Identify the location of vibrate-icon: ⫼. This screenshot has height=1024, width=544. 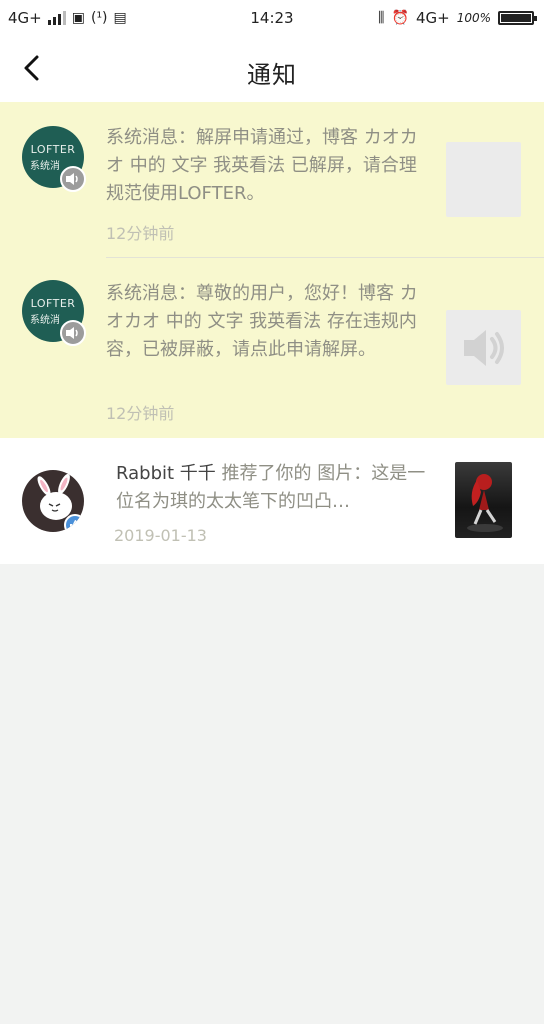
(381, 18).